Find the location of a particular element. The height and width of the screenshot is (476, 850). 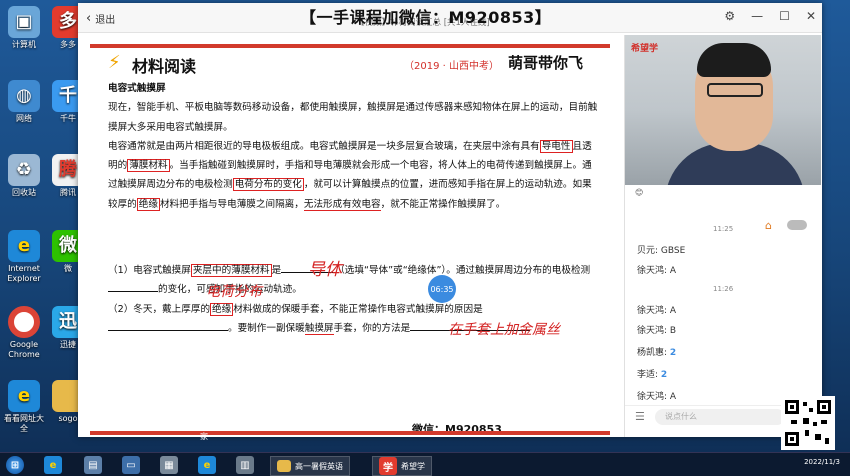

app-icon: ▥ is located at coordinates (245, 465).